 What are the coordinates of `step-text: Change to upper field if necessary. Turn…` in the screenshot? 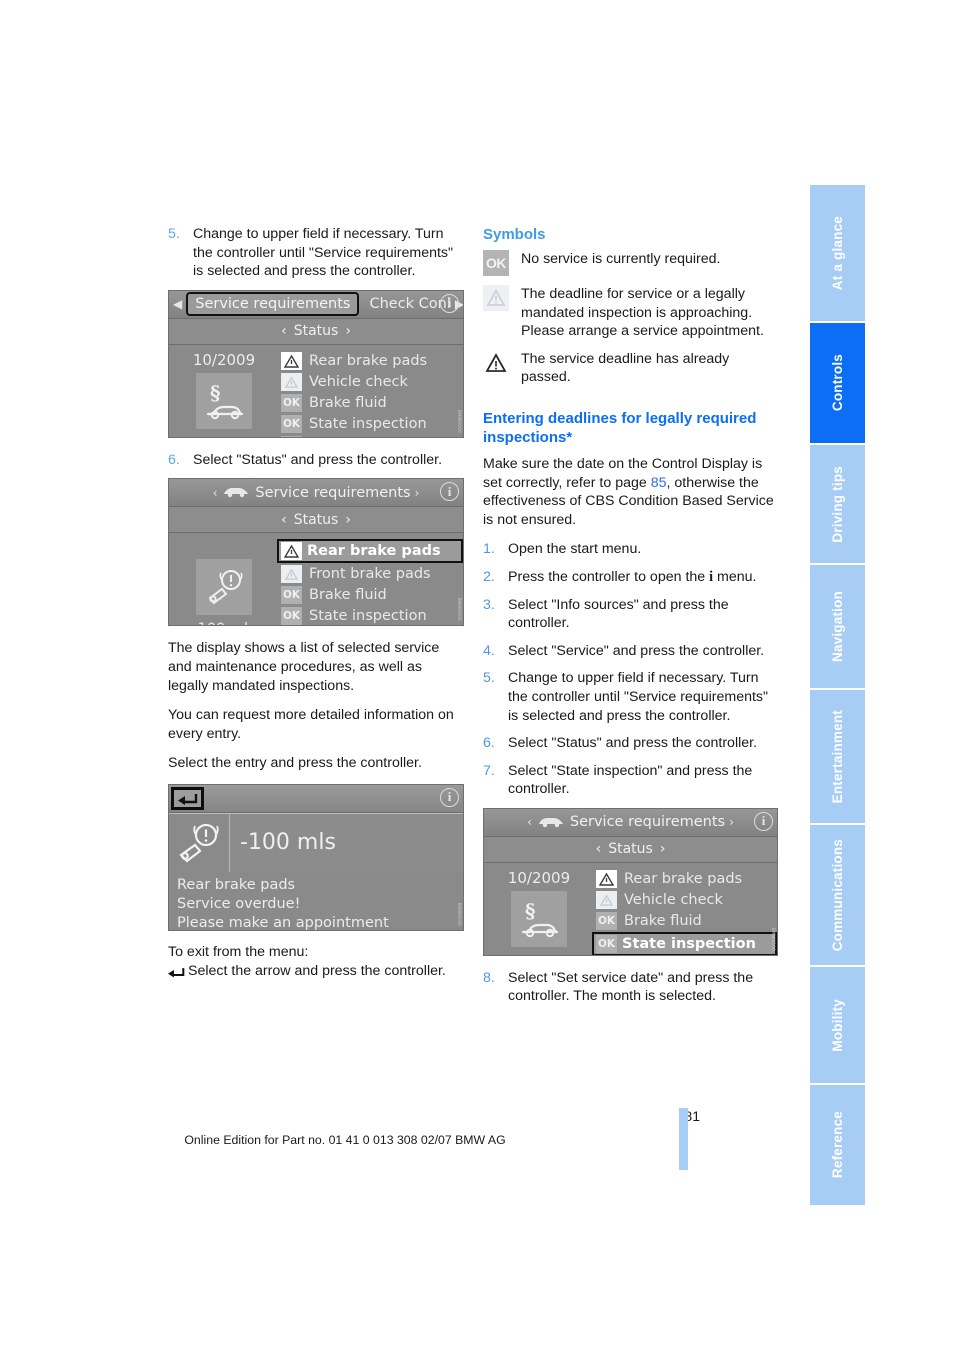 It's located at (323, 253).